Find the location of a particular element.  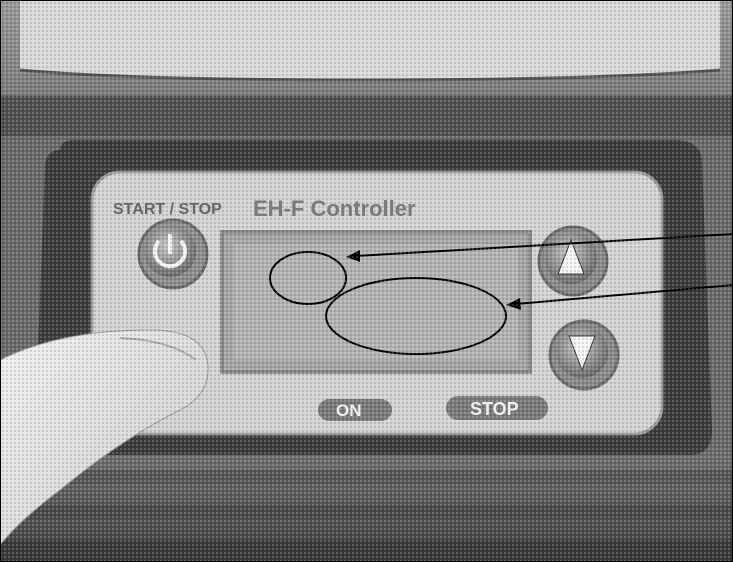

controller-label: EH-F Controller is located at coordinates (334, 208).